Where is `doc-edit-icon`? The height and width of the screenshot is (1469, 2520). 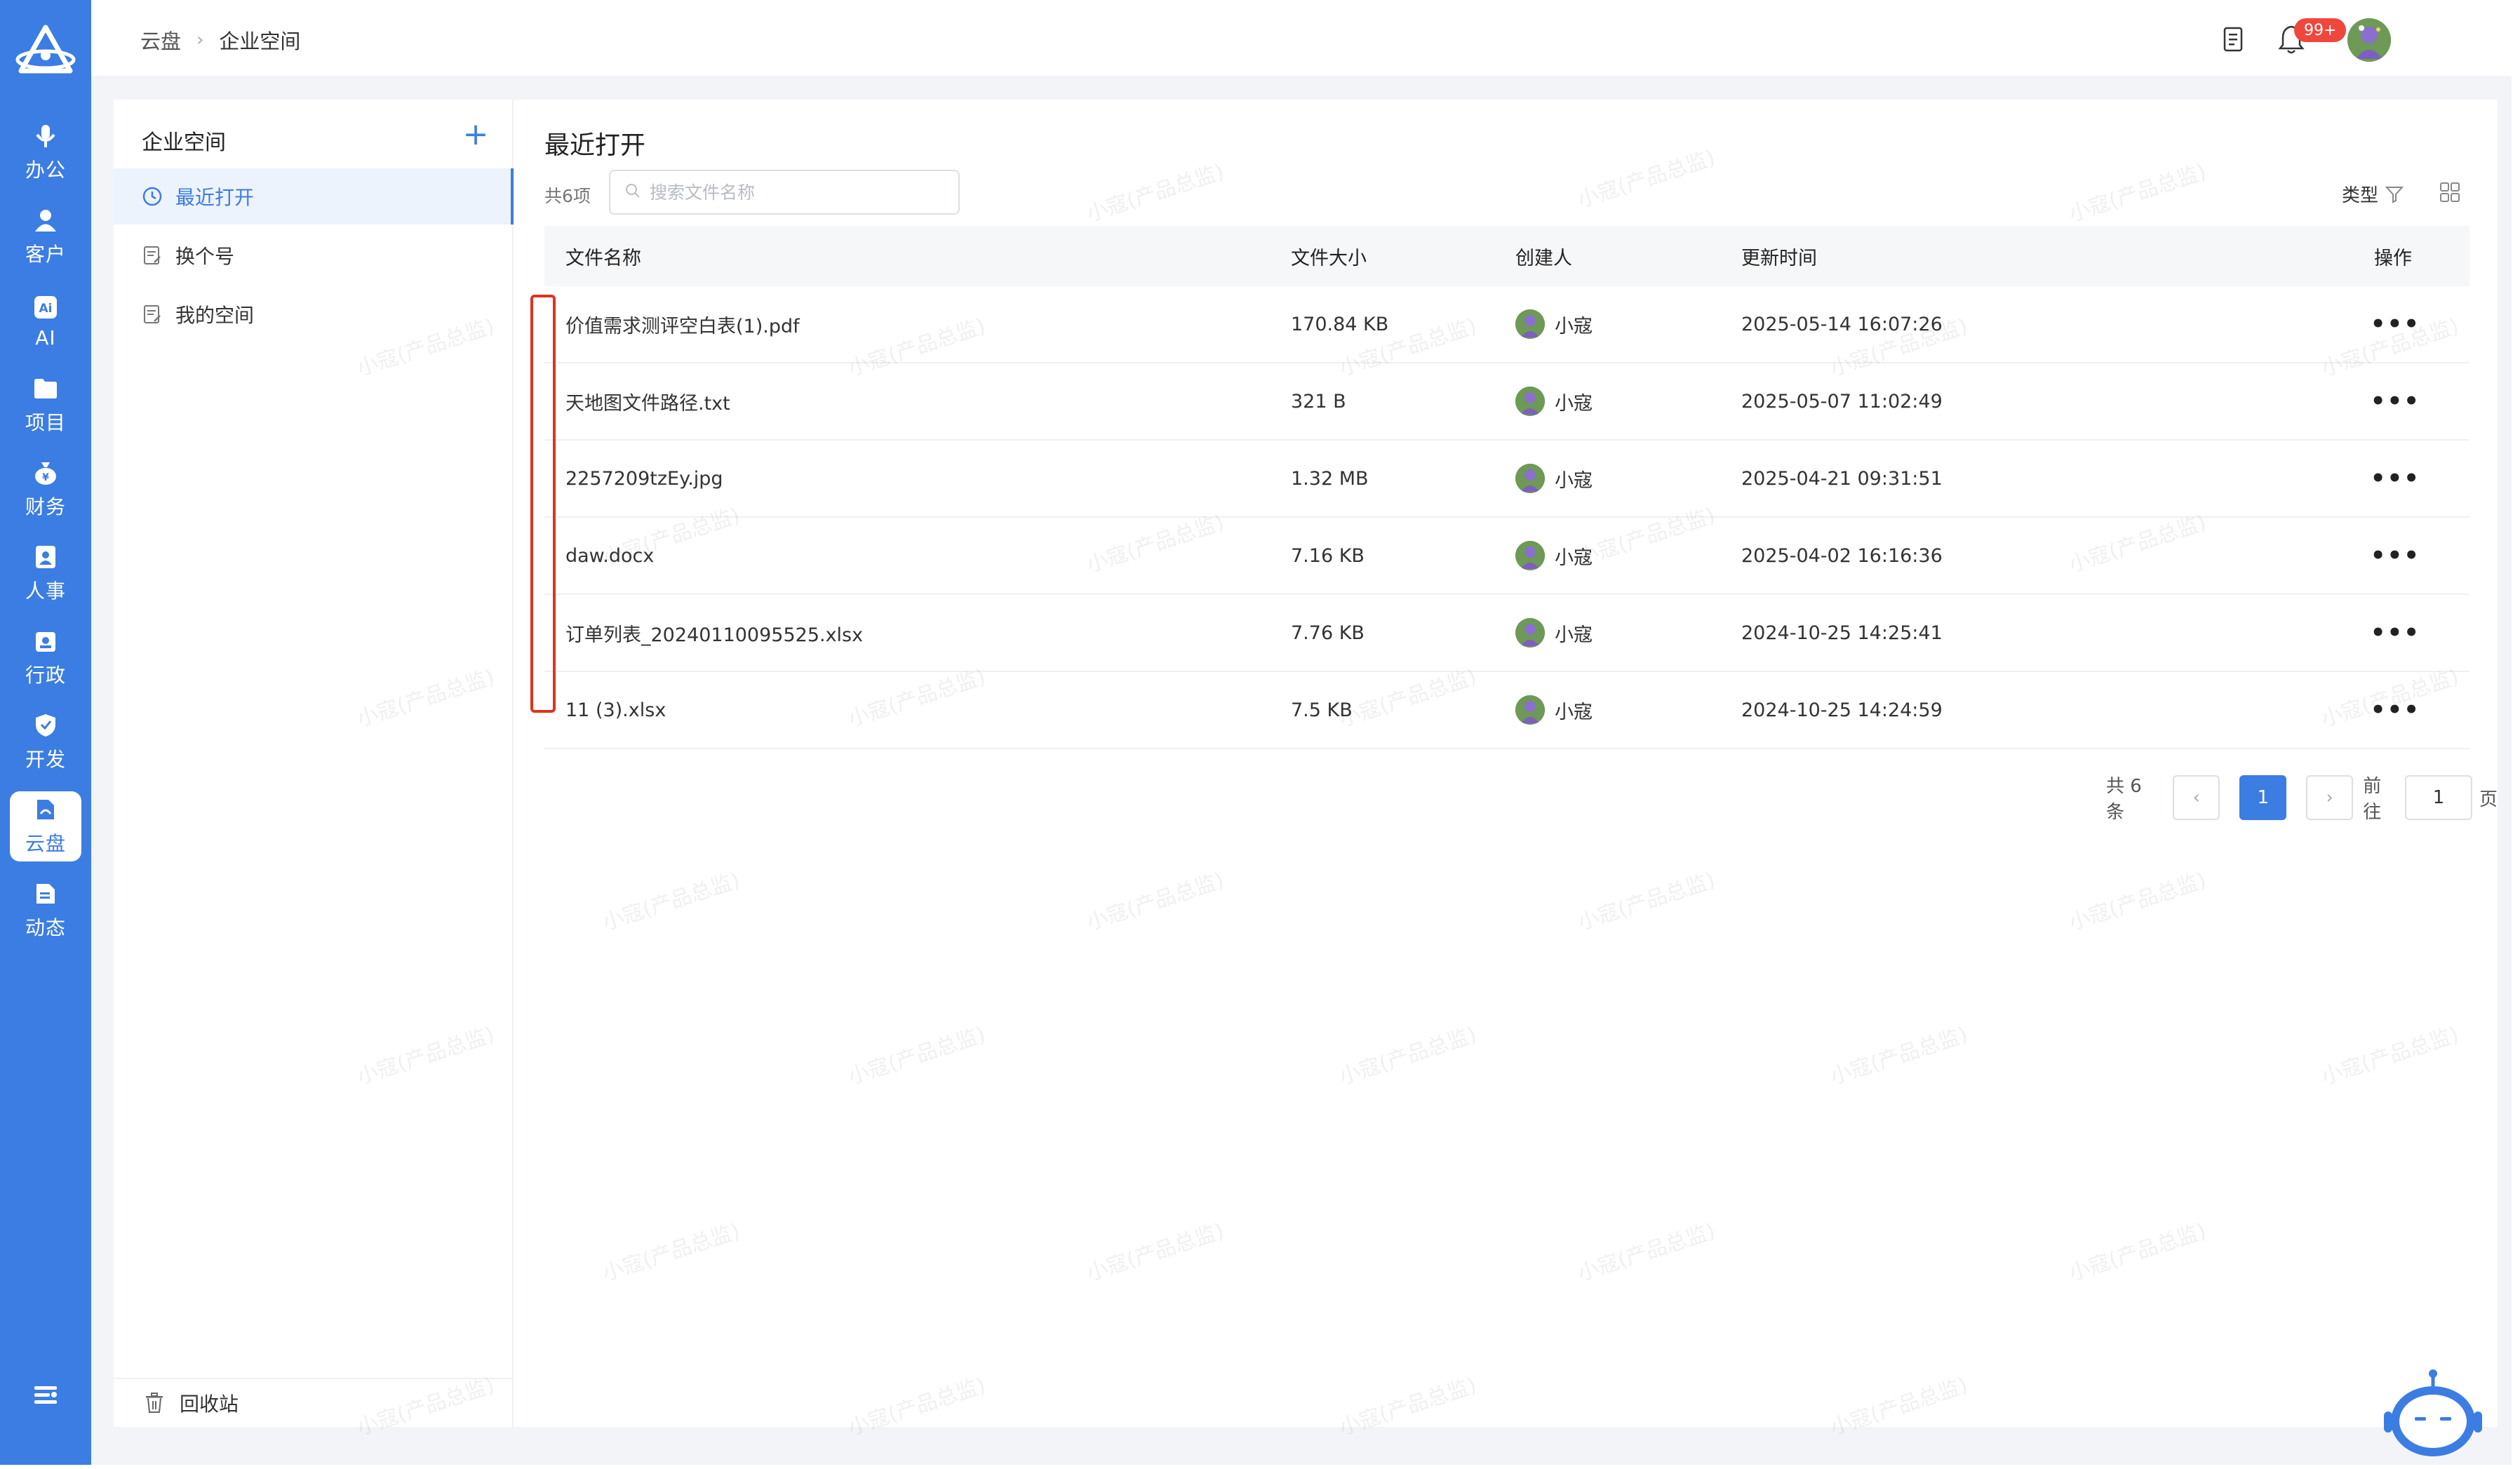
doc-edit-icon is located at coordinates (152, 255).